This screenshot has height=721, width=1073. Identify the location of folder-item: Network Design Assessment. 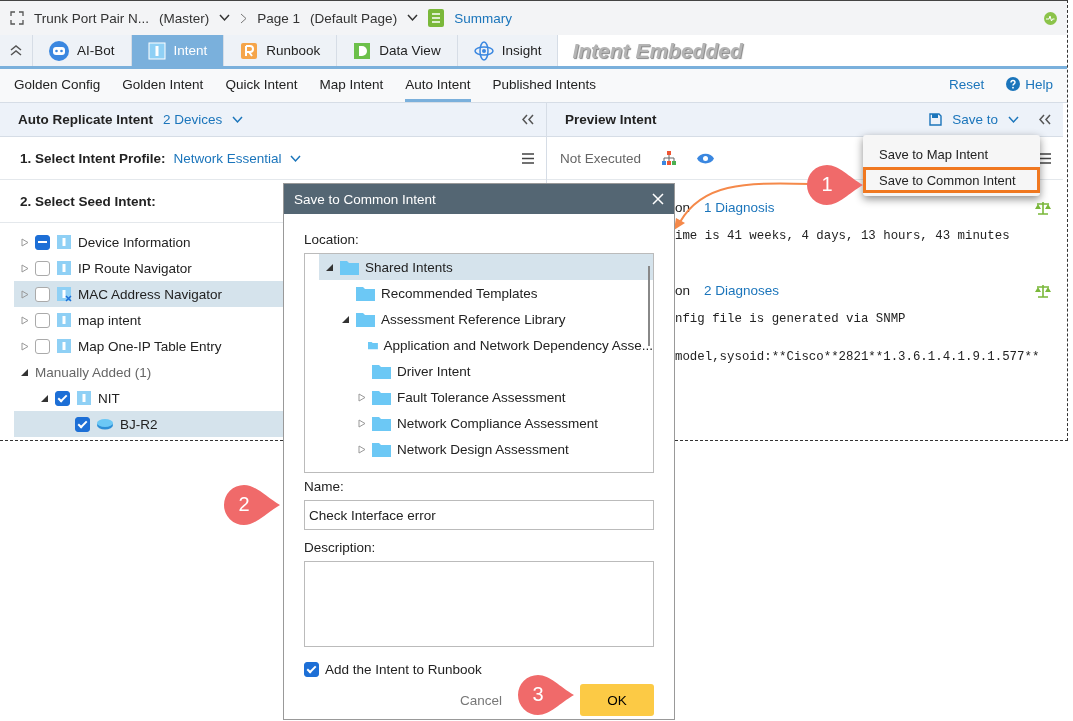
(486, 449).